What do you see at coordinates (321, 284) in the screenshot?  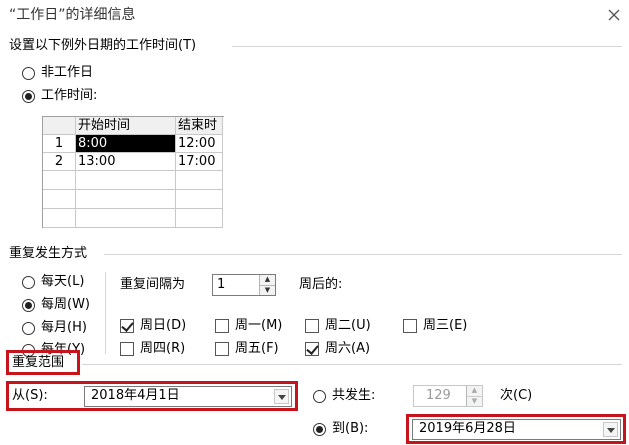 I see `weeks-after-label: 周后的:` at bounding box center [321, 284].